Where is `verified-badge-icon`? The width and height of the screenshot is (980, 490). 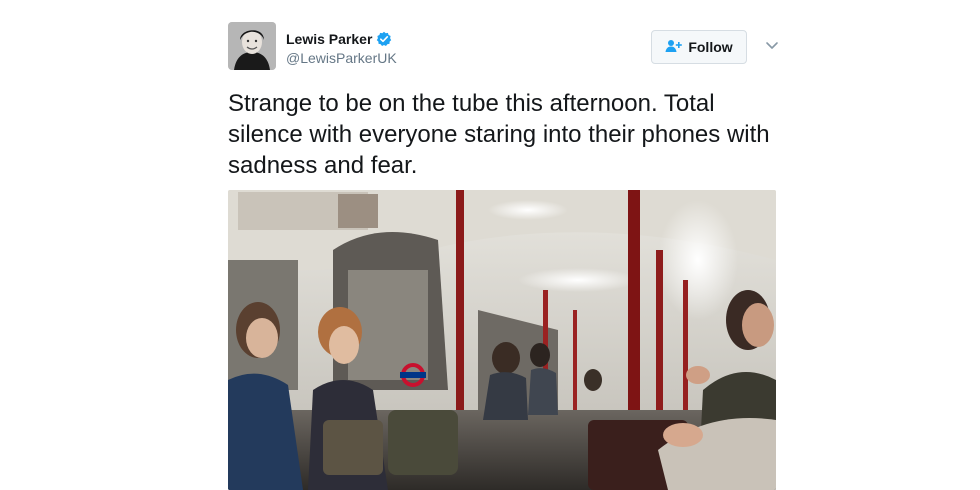
verified-badge-icon is located at coordinates (384, 39).